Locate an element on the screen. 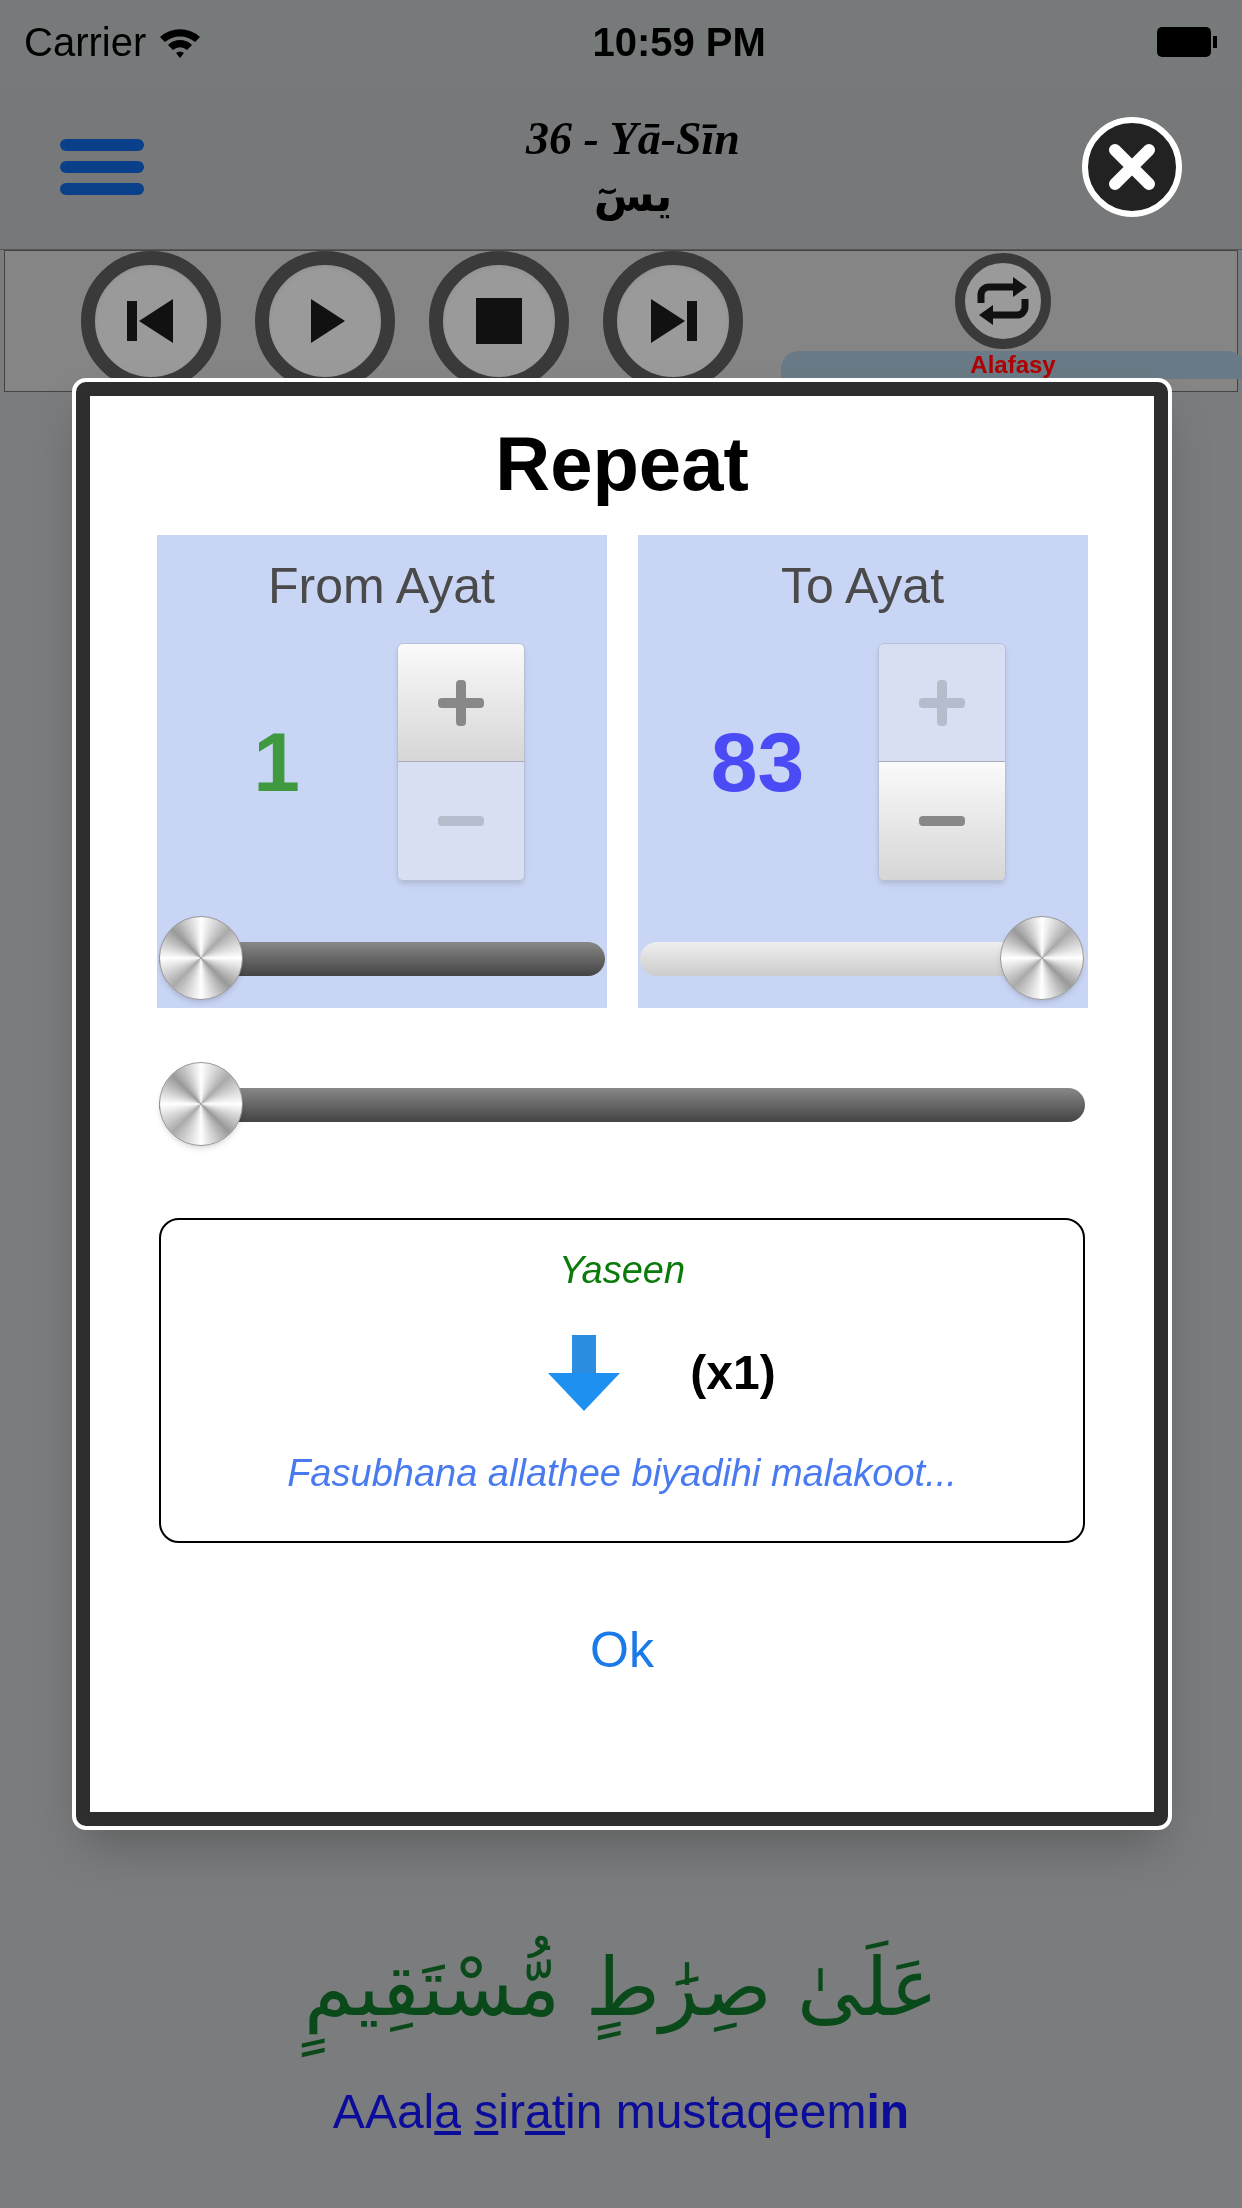 The width and height of the screenshot is (1242, 2208). reciter-label: Alafasy is located at coordinates (1011, 365).